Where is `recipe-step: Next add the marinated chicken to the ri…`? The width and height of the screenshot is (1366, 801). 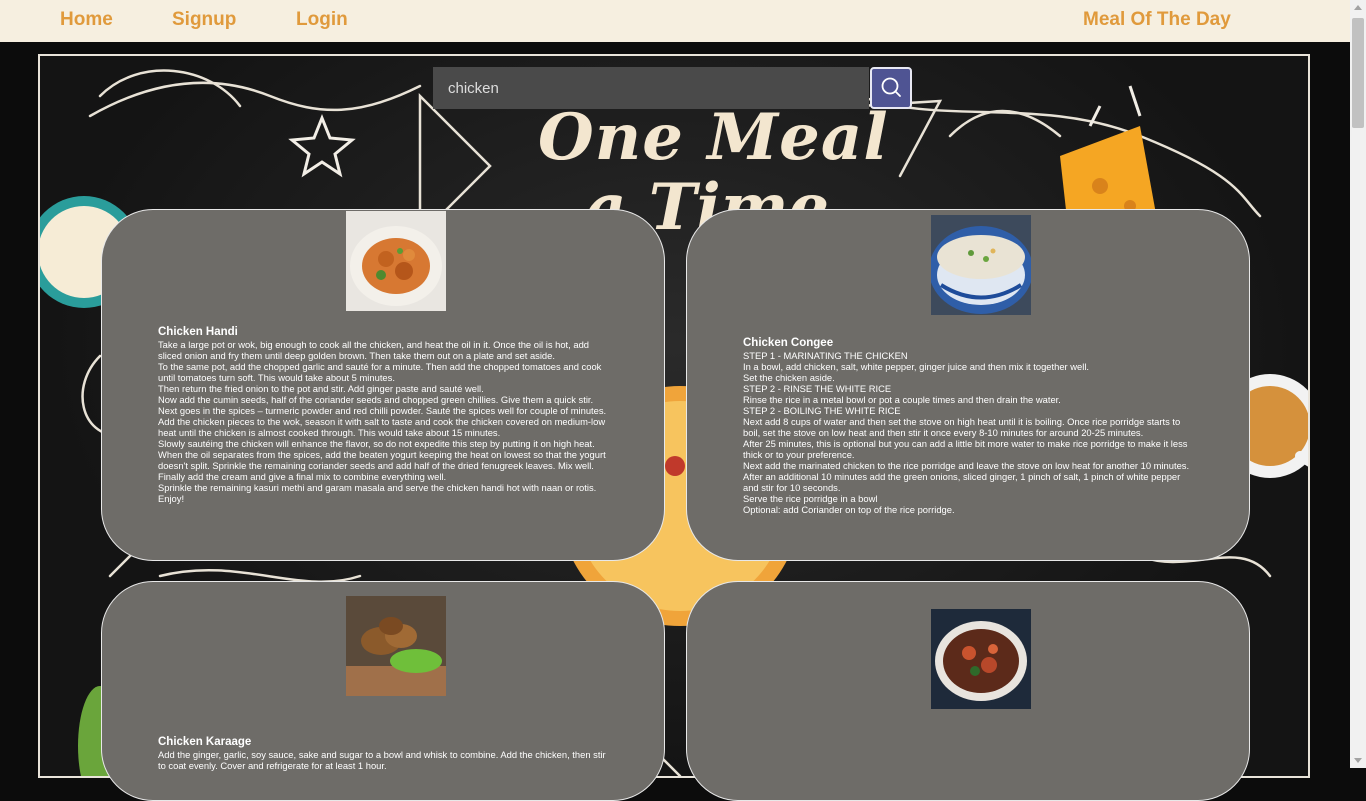
recipe-step: Next add the marinated chicken to the ri… is located at coordinates (966, 465).